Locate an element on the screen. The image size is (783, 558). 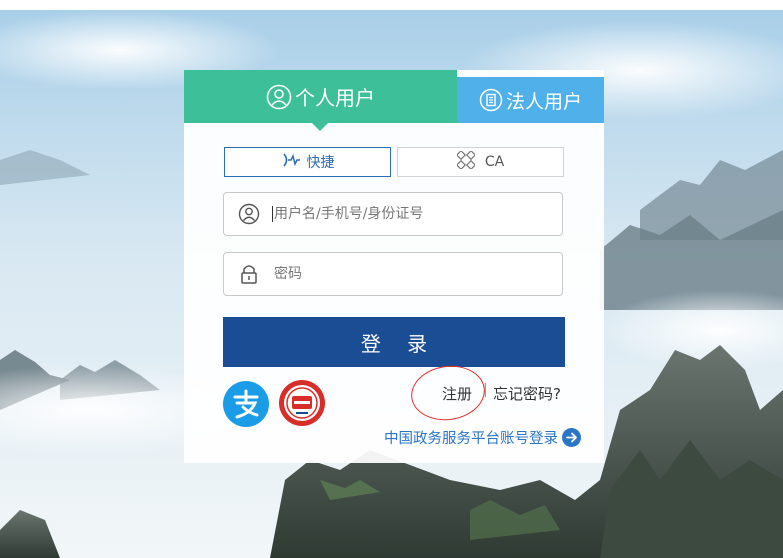
tab-personal-user: 个人用户 is located at coordinates (320, 100).